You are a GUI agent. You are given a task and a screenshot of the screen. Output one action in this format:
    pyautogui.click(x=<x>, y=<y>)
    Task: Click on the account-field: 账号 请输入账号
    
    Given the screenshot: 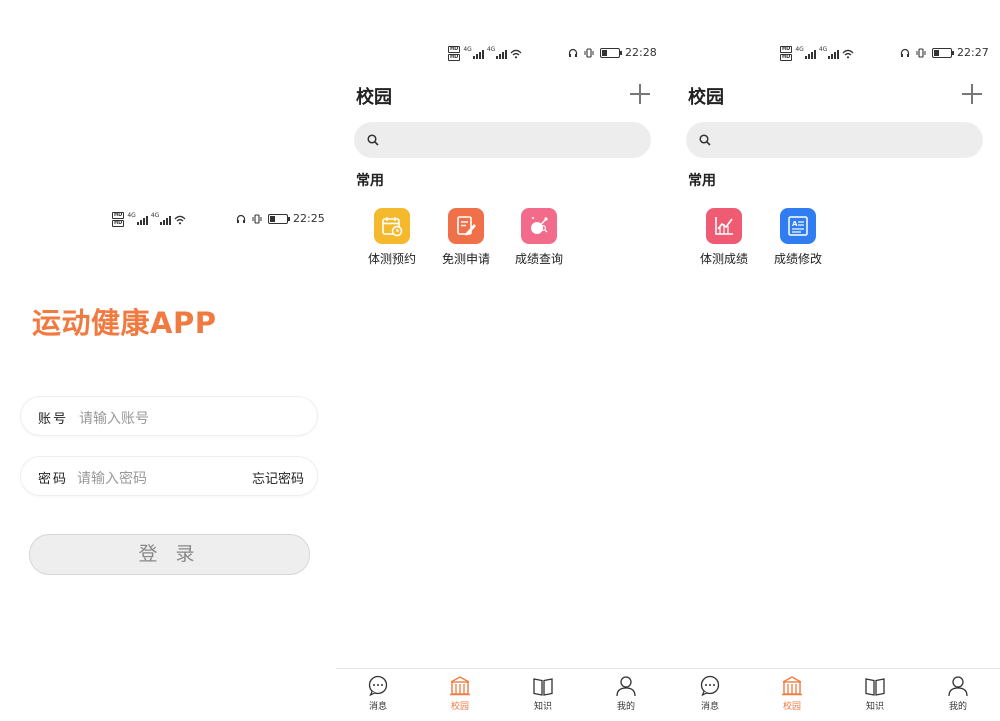 What is the action you would take?
    pyautogui.click(x=169, y=416)
    